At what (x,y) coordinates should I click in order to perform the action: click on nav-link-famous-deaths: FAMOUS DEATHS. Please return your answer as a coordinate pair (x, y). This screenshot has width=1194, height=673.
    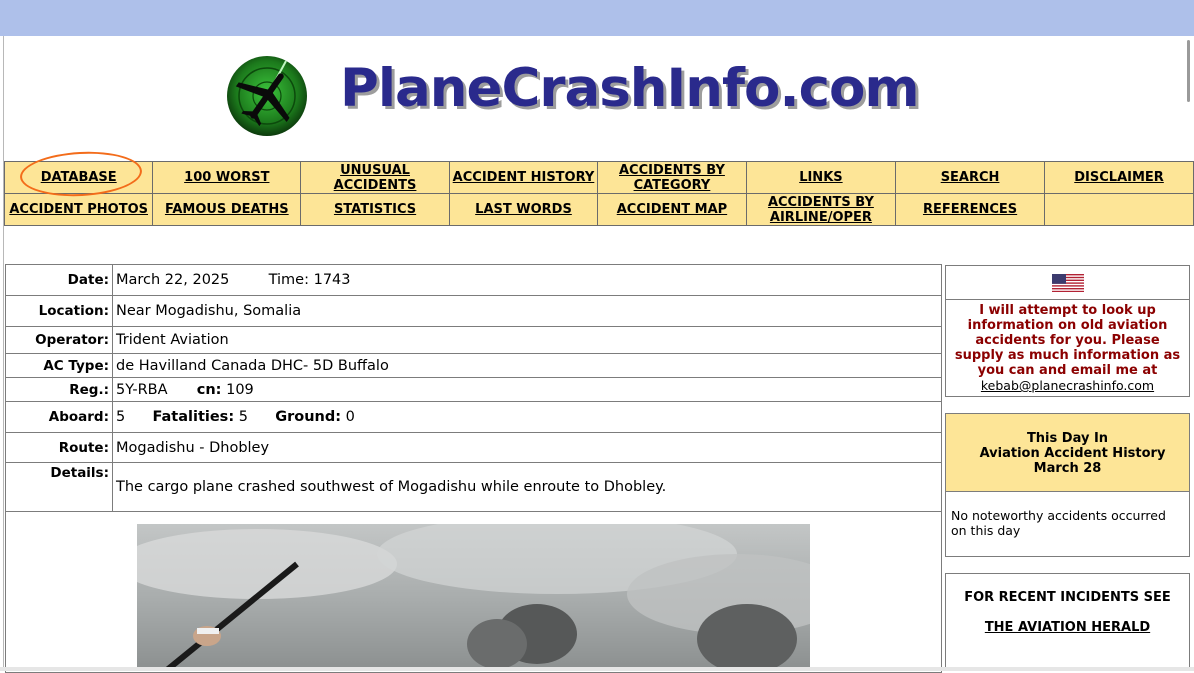
    Looking at the image, I should click on (227, 209).